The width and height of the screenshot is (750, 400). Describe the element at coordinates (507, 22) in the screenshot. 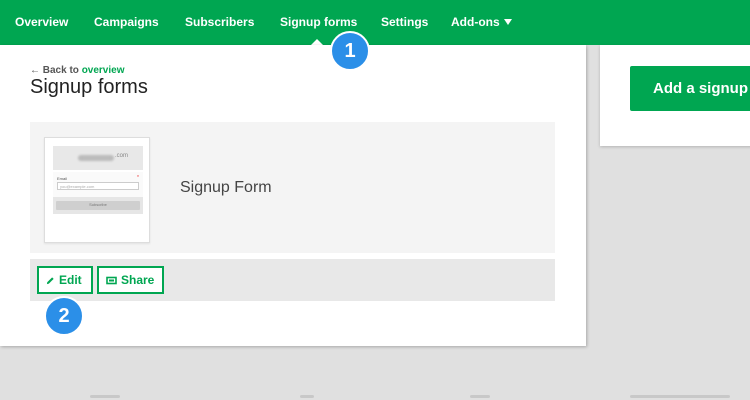

I see `caret-down-icon` at that location.